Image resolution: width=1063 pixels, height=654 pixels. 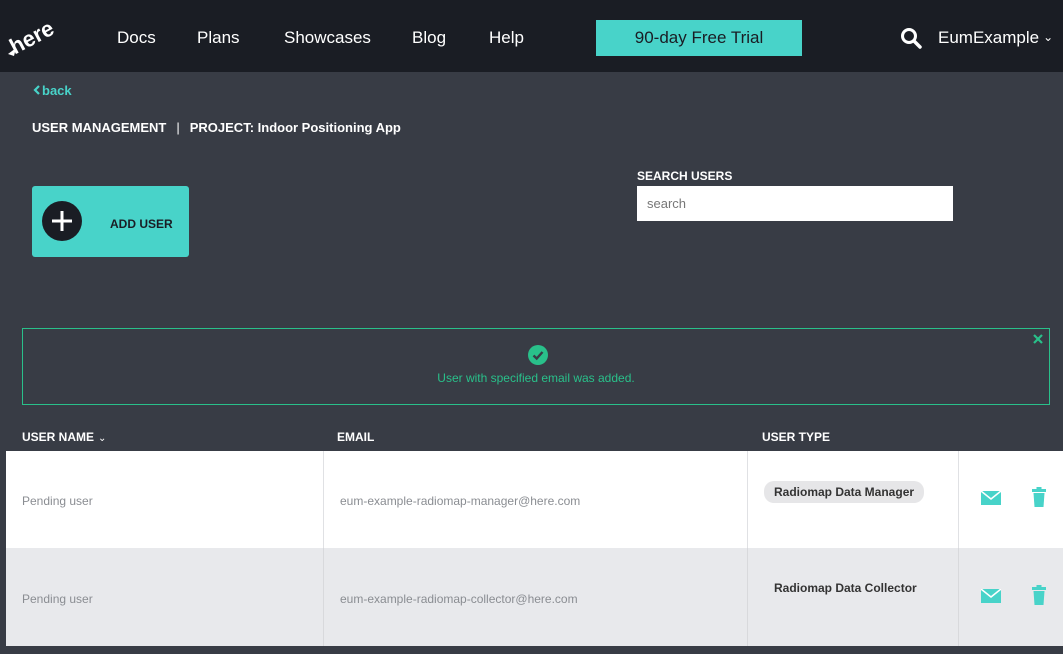 What do you see at coordinates (460, 501) in the screenshot?
I see `email-text: eum-example-radiomap-manager@here.com` at bounding box center [460, 501].